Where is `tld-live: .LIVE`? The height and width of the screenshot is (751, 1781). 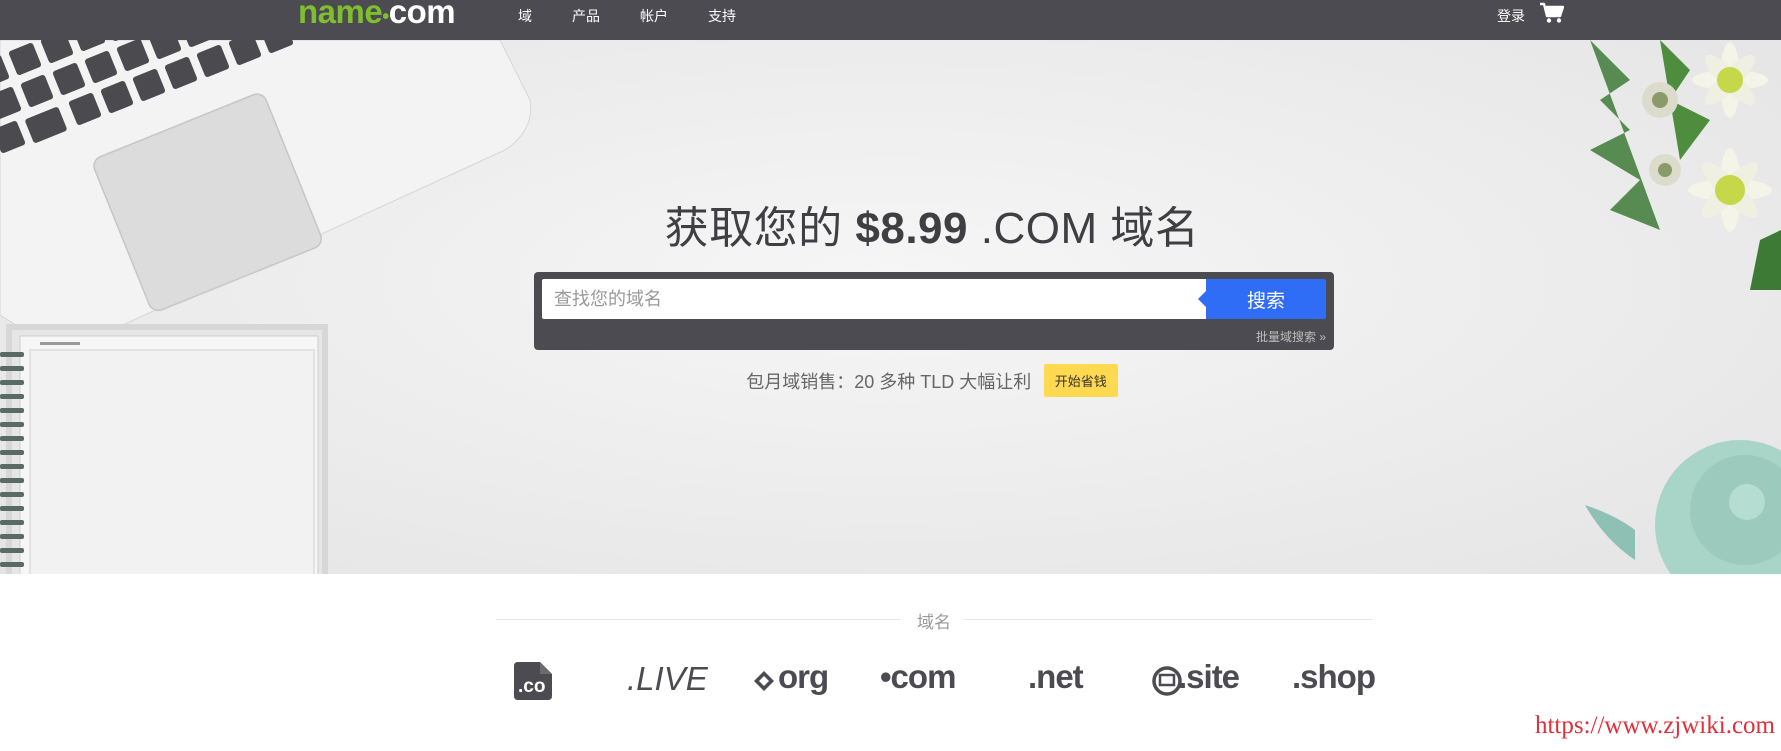 tld-live: .LIVE is located at coordinates (667, 679).